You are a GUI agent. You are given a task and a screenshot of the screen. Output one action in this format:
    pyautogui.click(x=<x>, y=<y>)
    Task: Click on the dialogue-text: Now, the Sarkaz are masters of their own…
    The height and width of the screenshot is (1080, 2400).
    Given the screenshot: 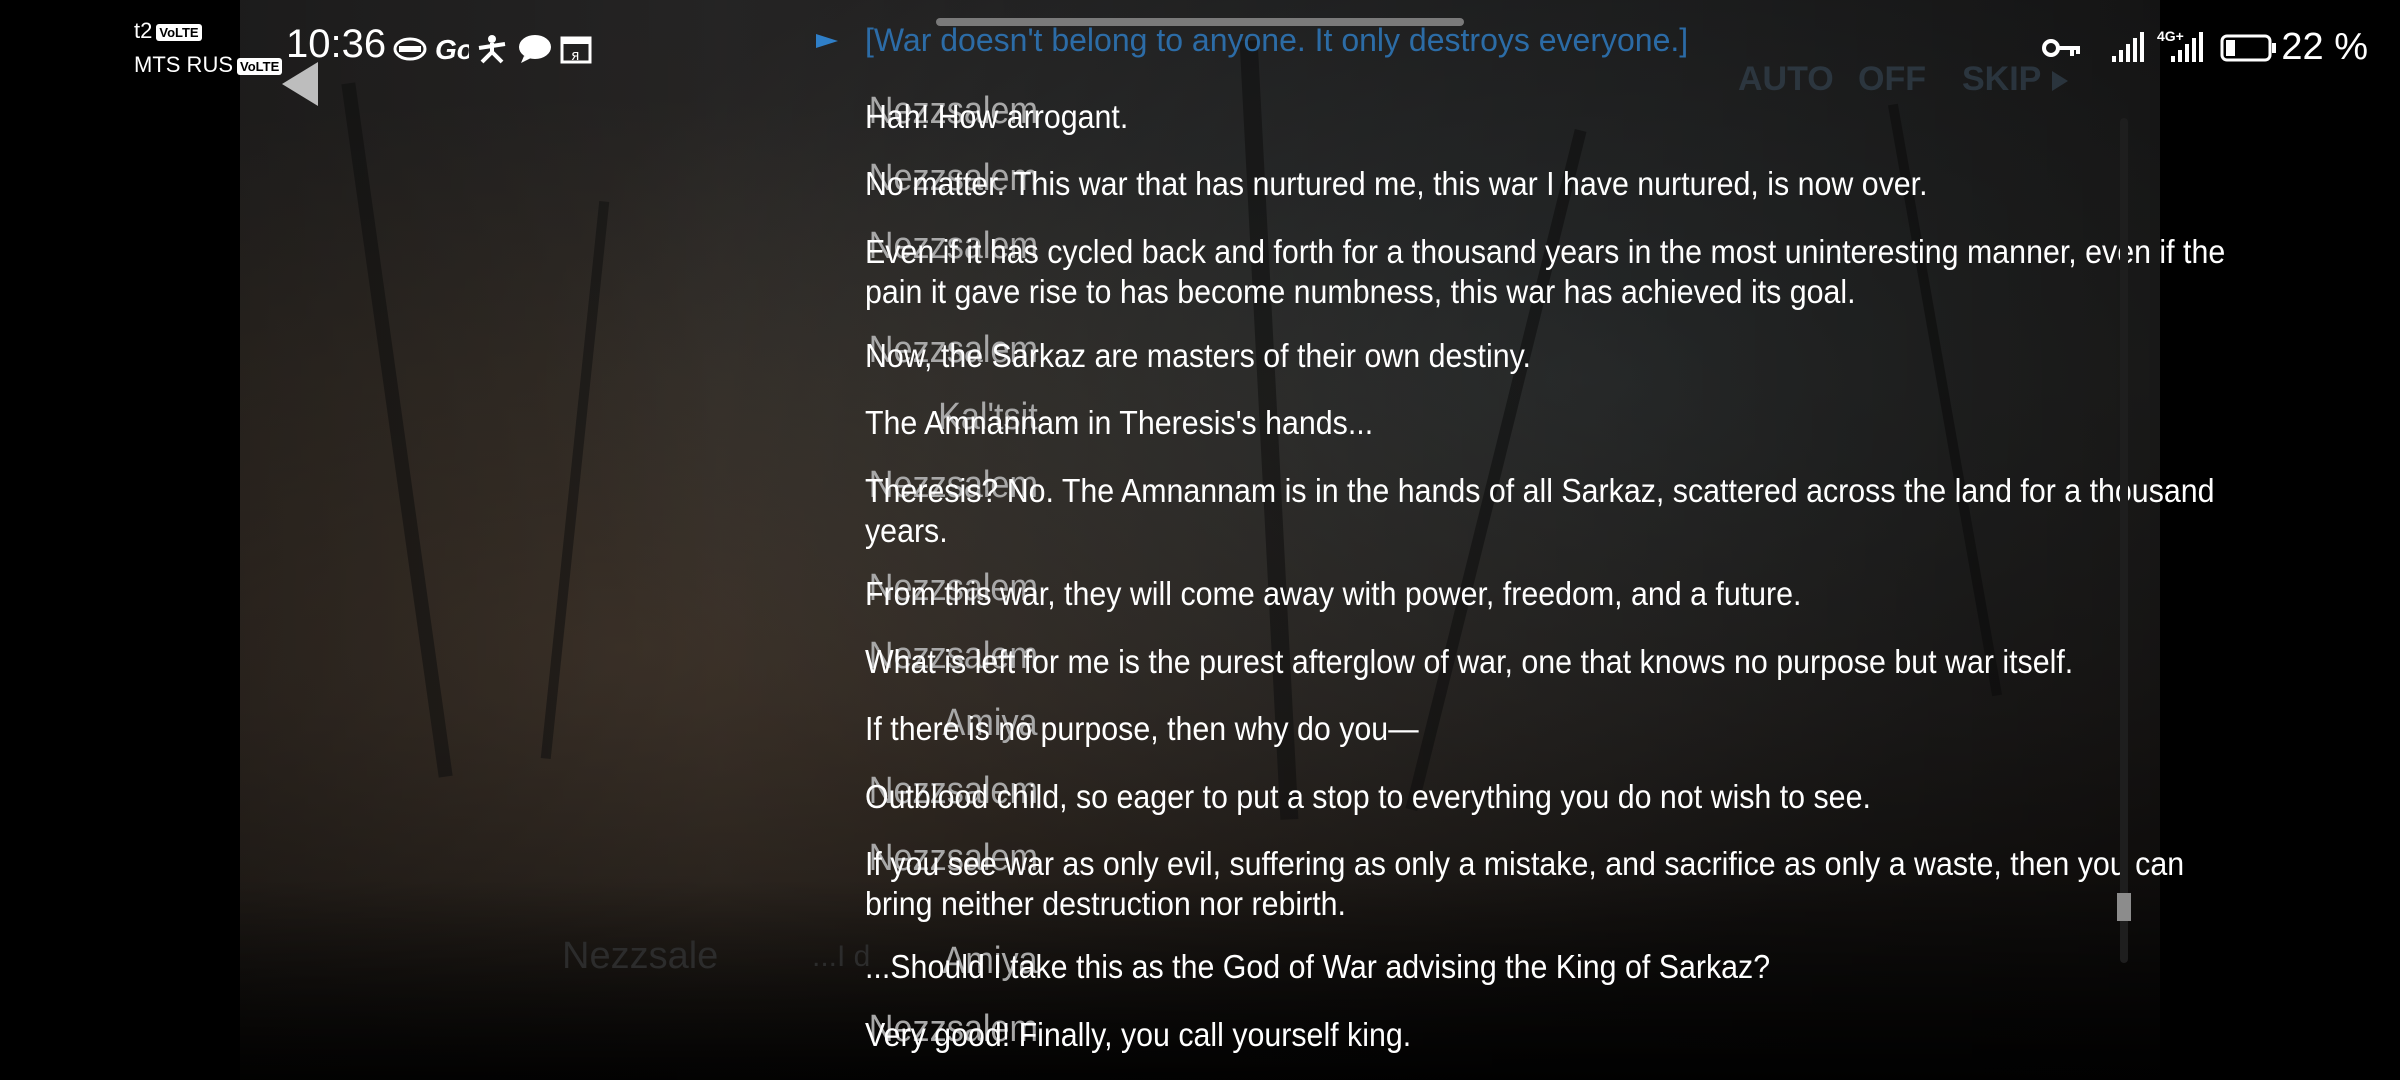 What is the action you would take?
    pyautogui.click(x=1198, y=355)
    